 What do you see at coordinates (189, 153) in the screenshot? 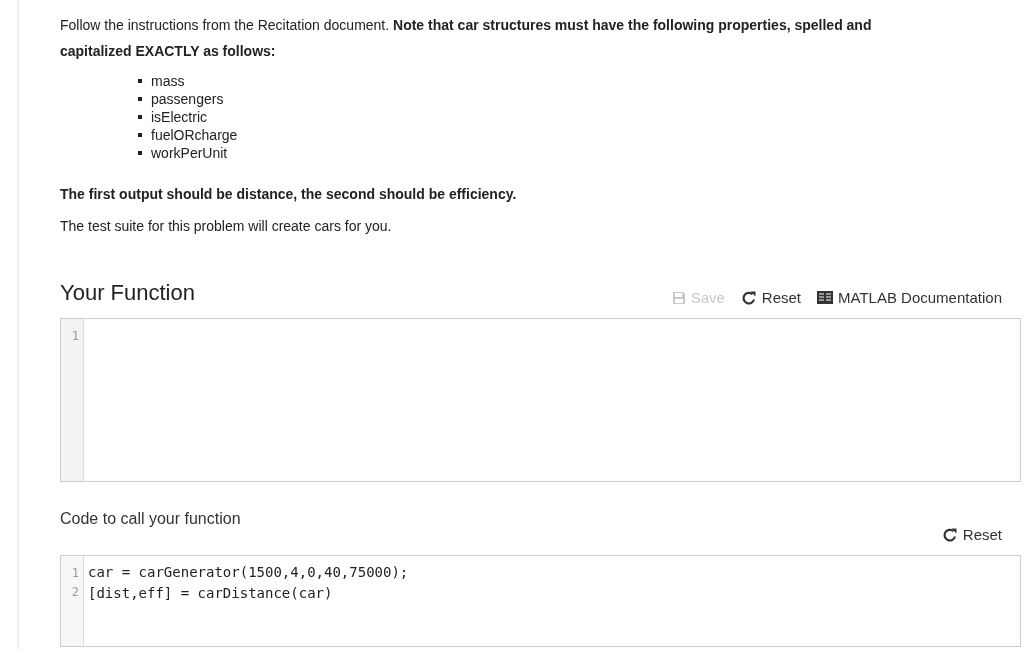
I see `property-name: workPerUnit` at bounding box center [189, 153].